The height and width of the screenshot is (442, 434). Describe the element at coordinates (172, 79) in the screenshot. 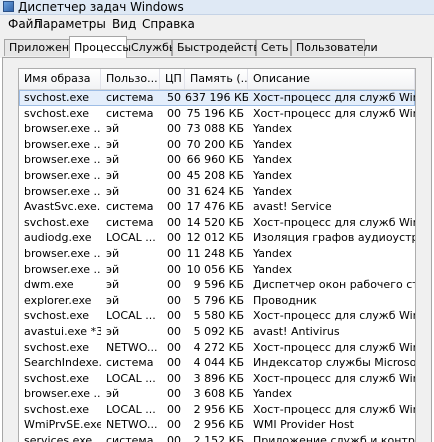

I see `column-header-cpu: ЦП` at that location.